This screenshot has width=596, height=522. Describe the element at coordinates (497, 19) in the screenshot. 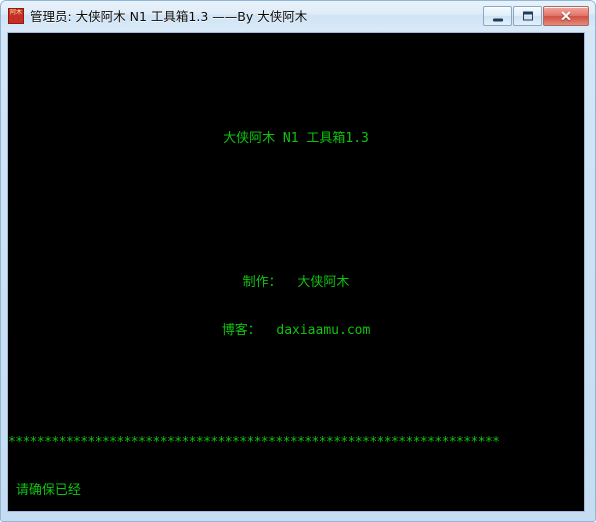

I see `minimize-icon` at that location.